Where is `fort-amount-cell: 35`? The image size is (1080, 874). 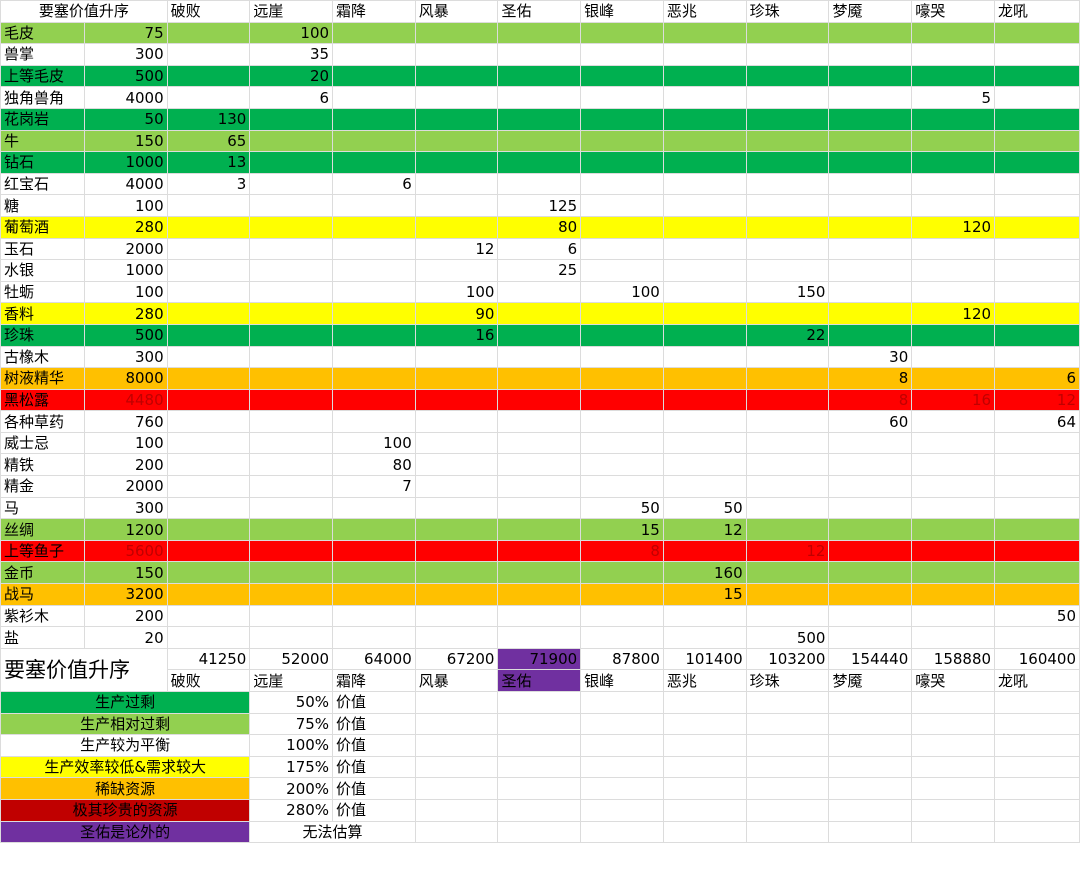 fort-amount-cell: 35 is located at coordinates (291, 54).